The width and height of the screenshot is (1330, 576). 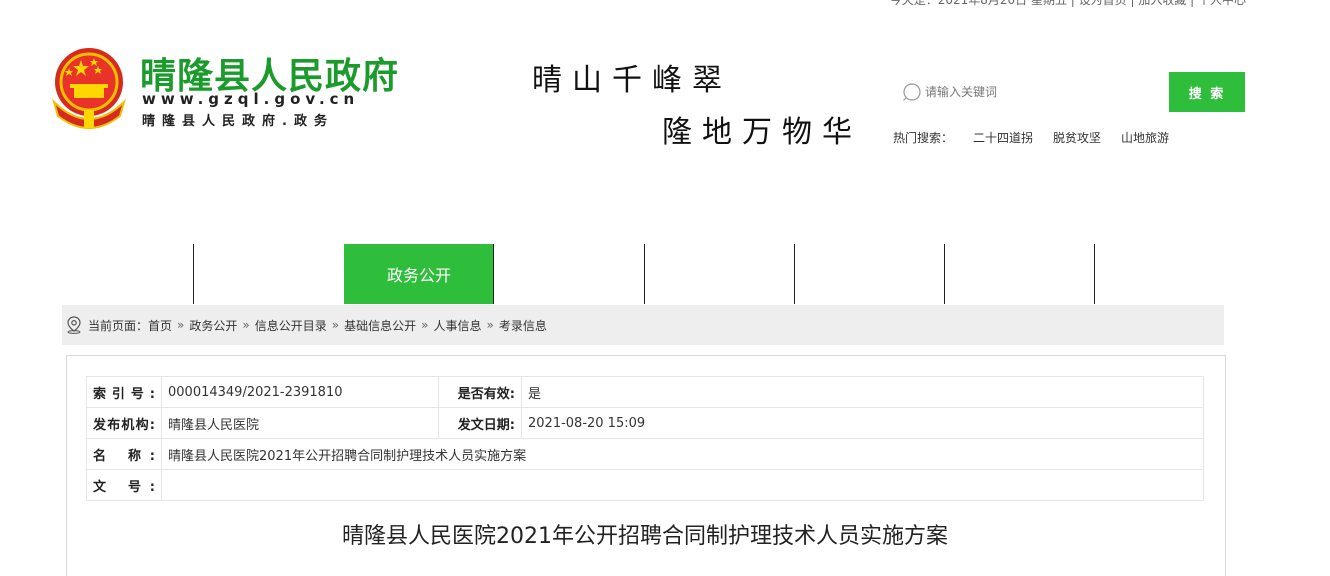 What do you see at coordinates (228, 89) in the screenshot?
I see `site-logo: 晴隆县人民政府 www.gzql.gov.cn 晴隆县人民政府.政务` at bounding box center [228, 89].